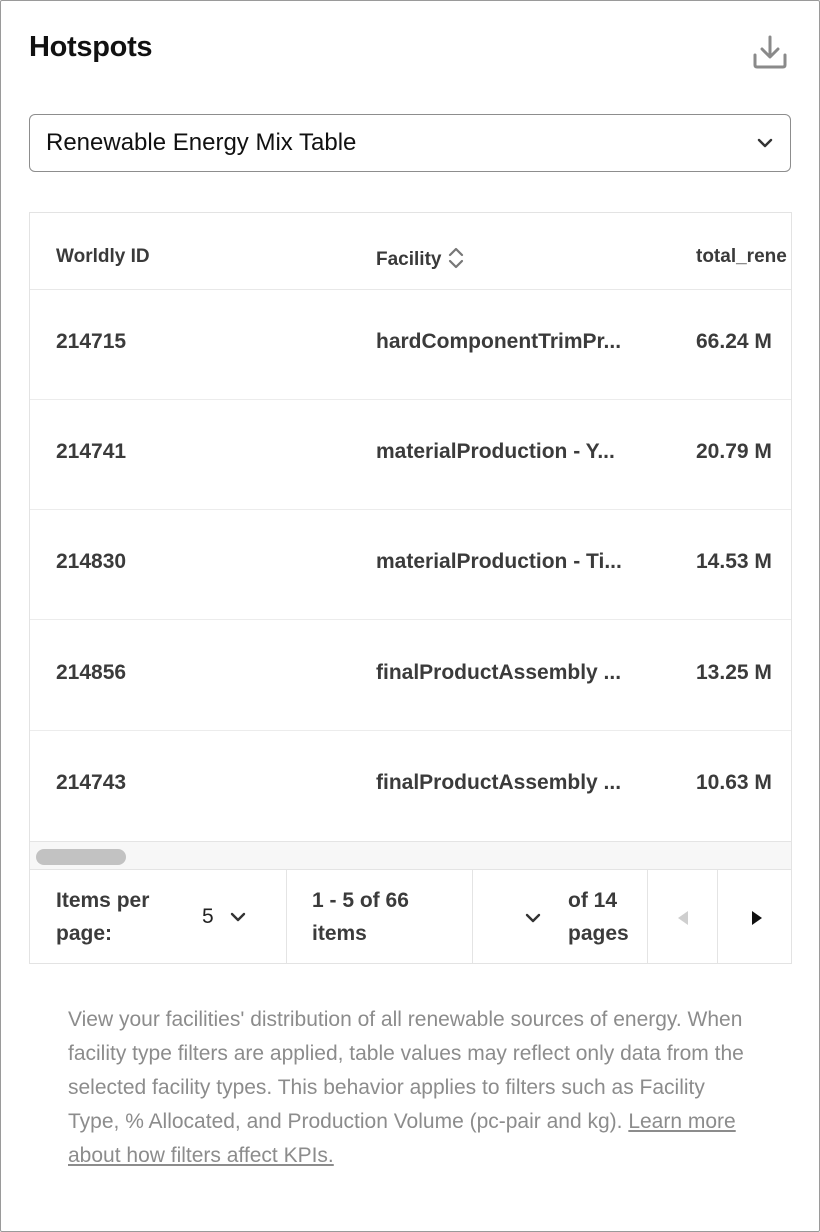  What do you see at coordinates (102, 917) in the screenshot?
I see `items-per-page-label: Items per page:` at bounding box center [102, 917].